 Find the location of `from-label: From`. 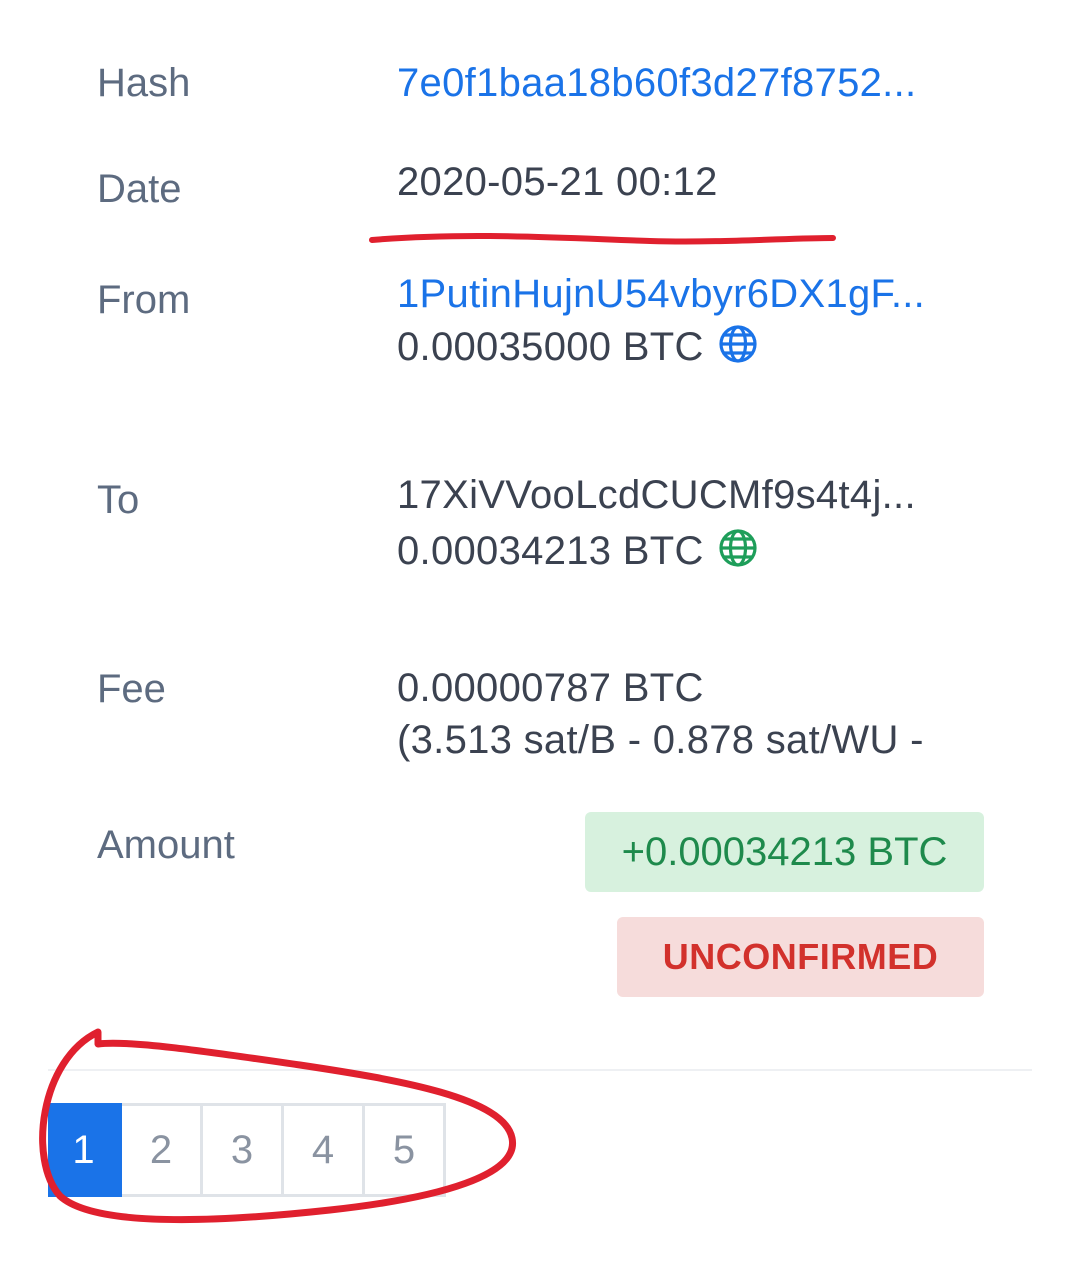

from-label: From is located at coordinates (144, 300).